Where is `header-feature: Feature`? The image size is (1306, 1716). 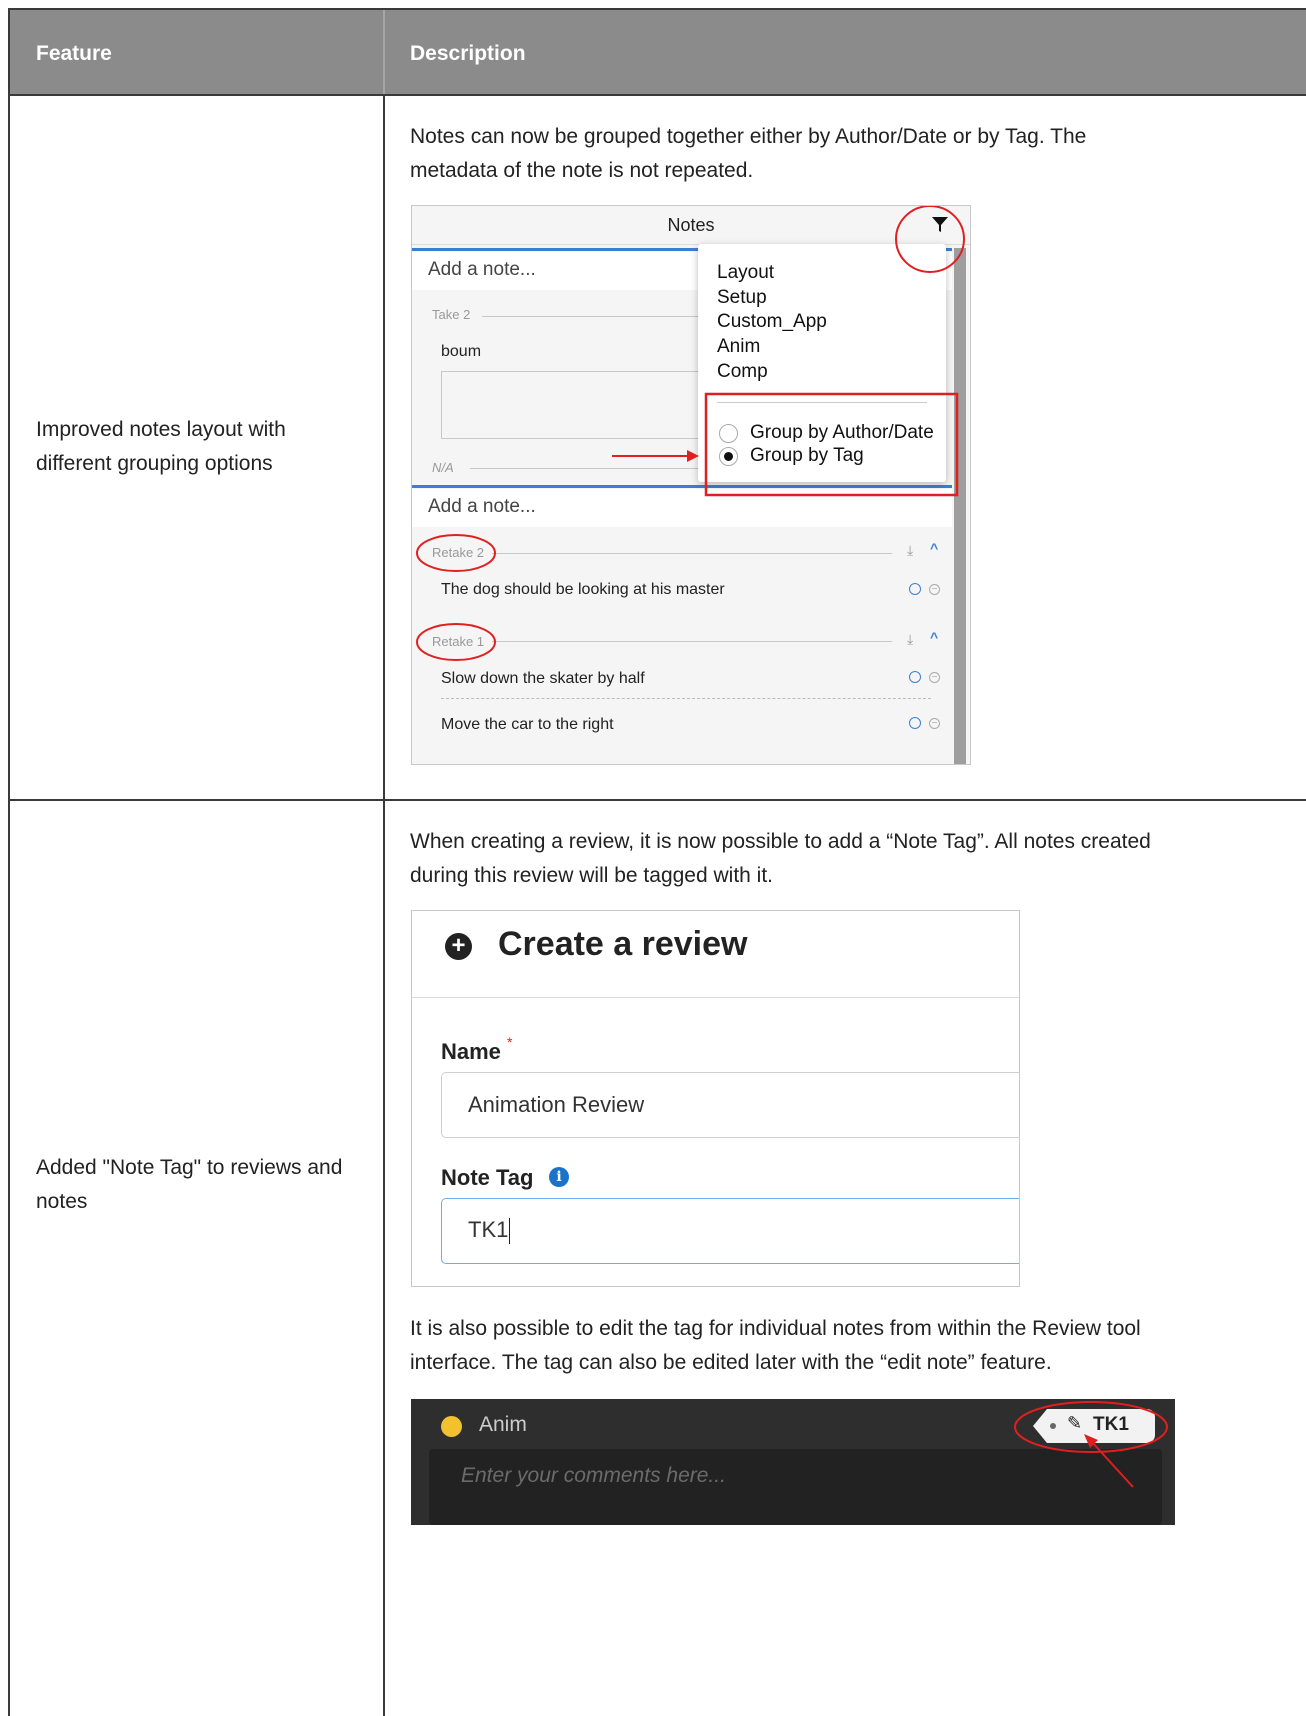 header-feature: Feature is located at coordinates (74, 53).